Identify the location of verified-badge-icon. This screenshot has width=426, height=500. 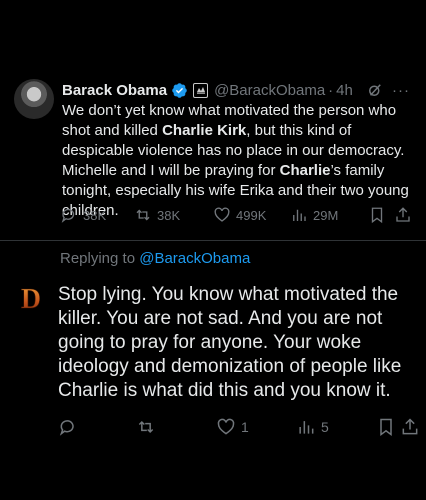
(179, 90).